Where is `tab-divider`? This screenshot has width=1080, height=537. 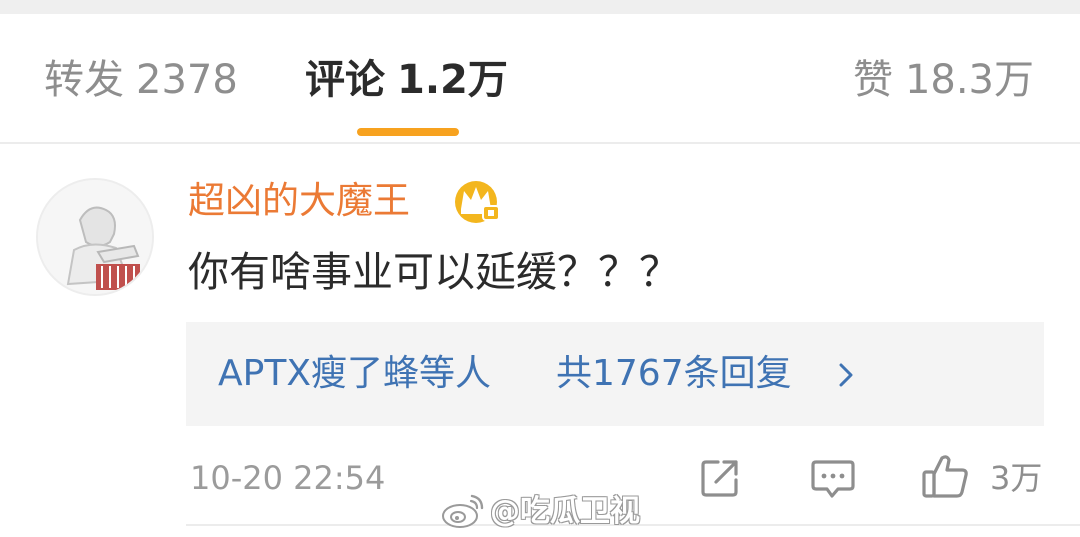
tab-divider is located at coordinates (540, 143).